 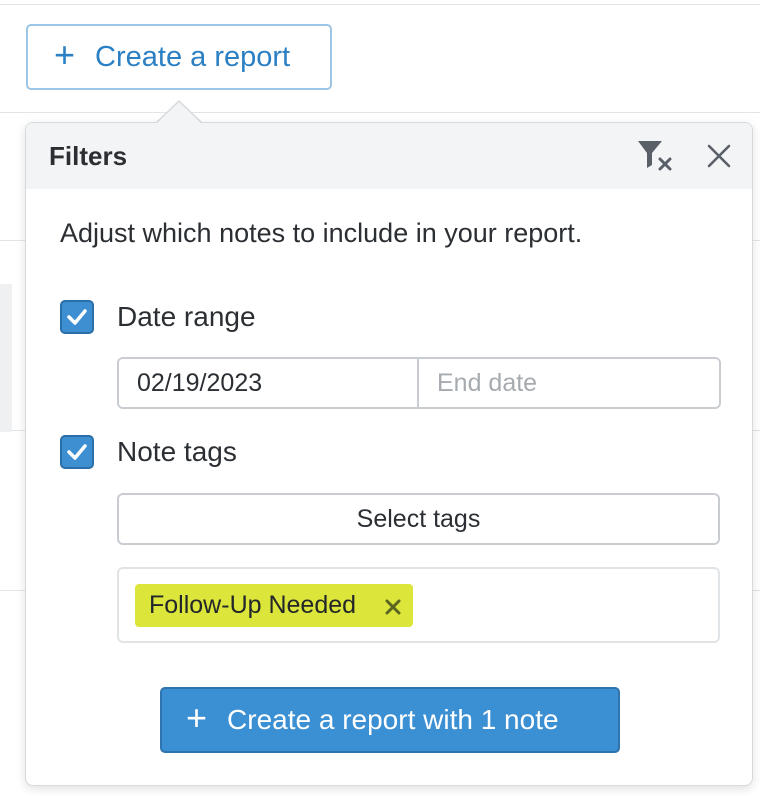 I want to click on date-range-checkbox, so click(x=77, y=317).